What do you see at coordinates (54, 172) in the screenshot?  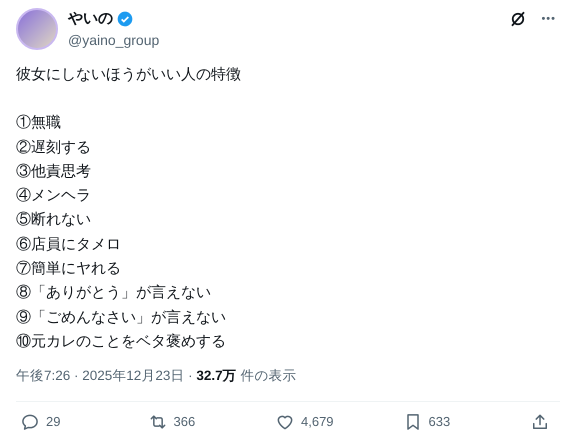 I see `post-line: ③他責思考` at bounding box center [54, 172].